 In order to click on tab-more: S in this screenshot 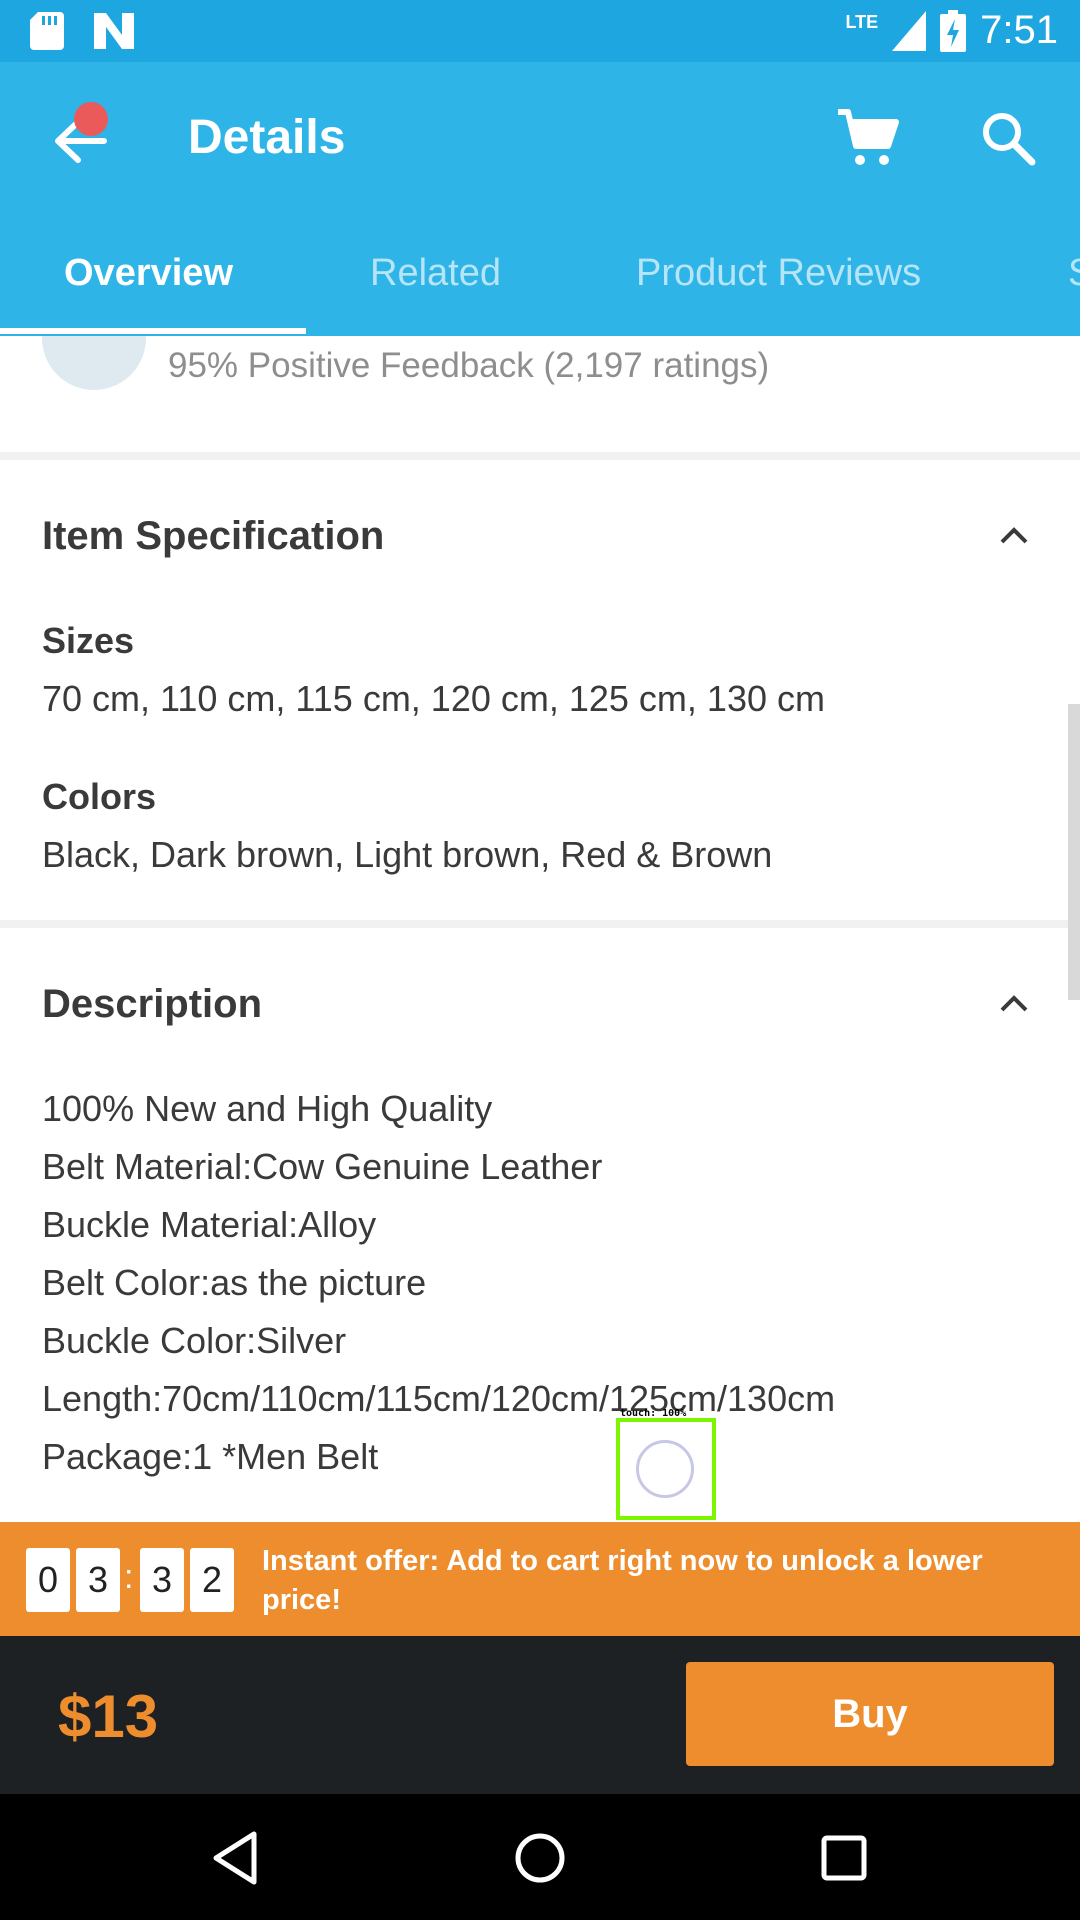, I will do `click(1074, 273)`.